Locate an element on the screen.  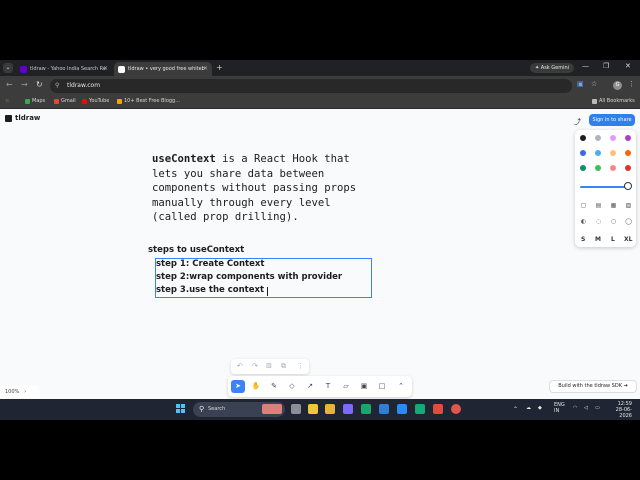
bookmark-maps: Maps is located at coordinates (35, 101).